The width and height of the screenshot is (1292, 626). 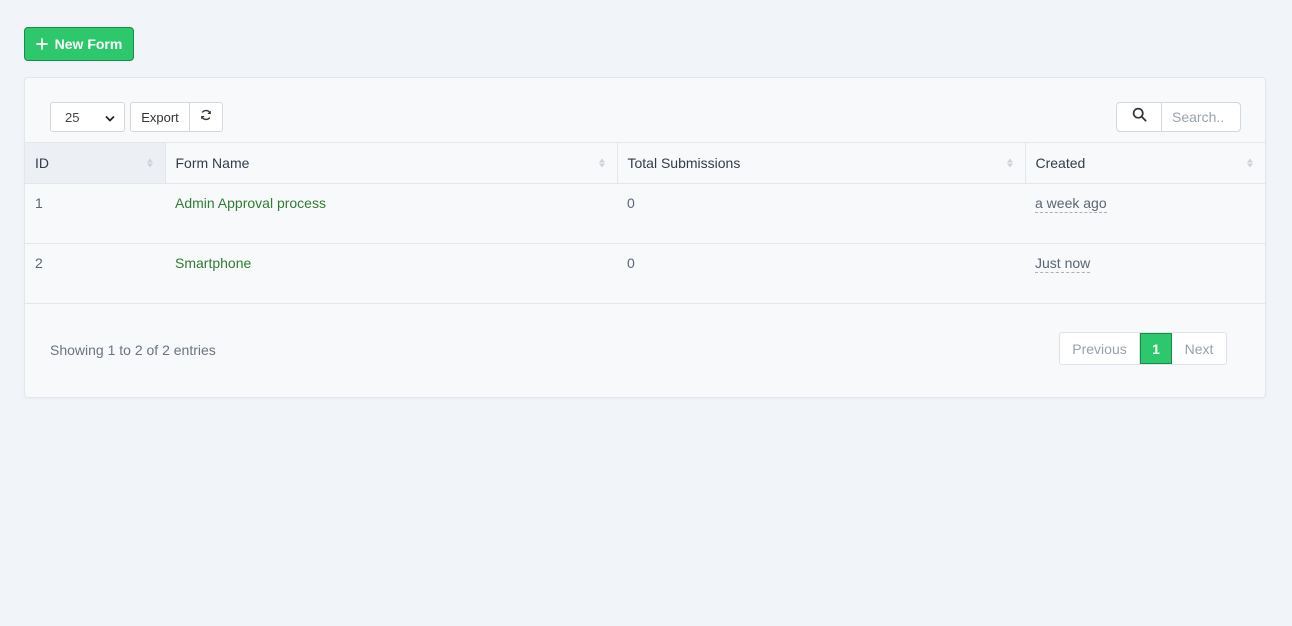 What do you see at coordinates (391, 163) in the screenshot?
I see `column-header-form-name: Form Name` at bounding box center [391, 163].